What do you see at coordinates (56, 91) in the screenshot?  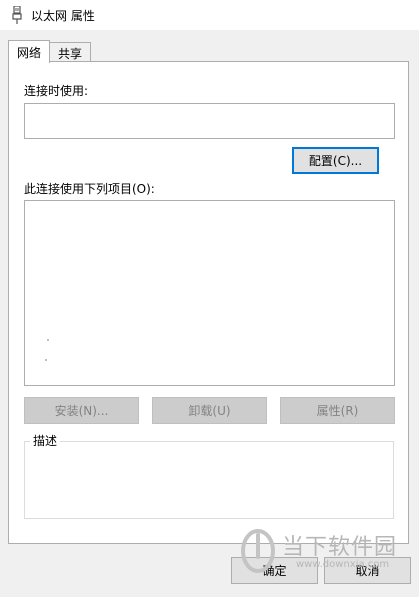 I see `connect-using-label: 连接时使用:` at bounding box center [56, 91].